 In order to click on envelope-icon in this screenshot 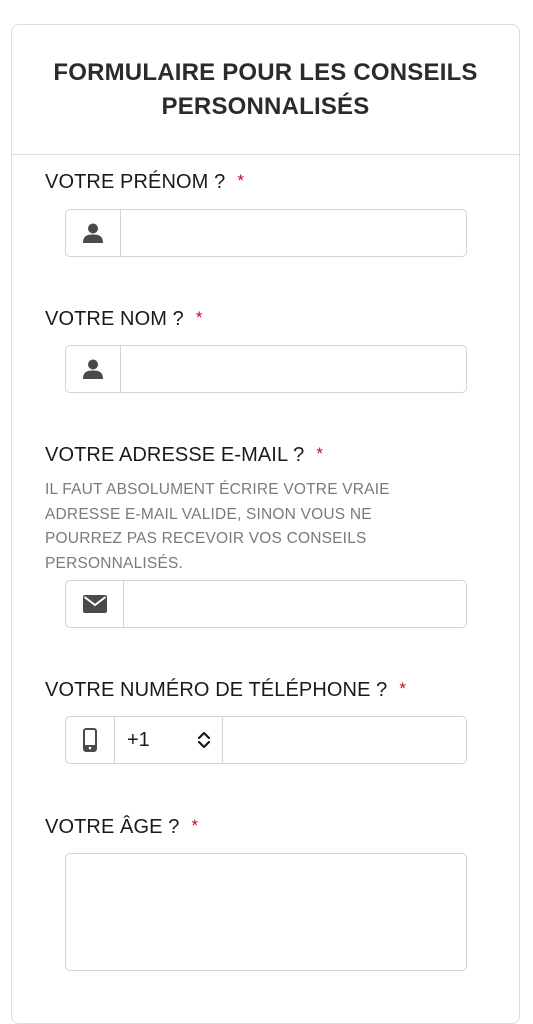, I will do `click(95, 604)`.